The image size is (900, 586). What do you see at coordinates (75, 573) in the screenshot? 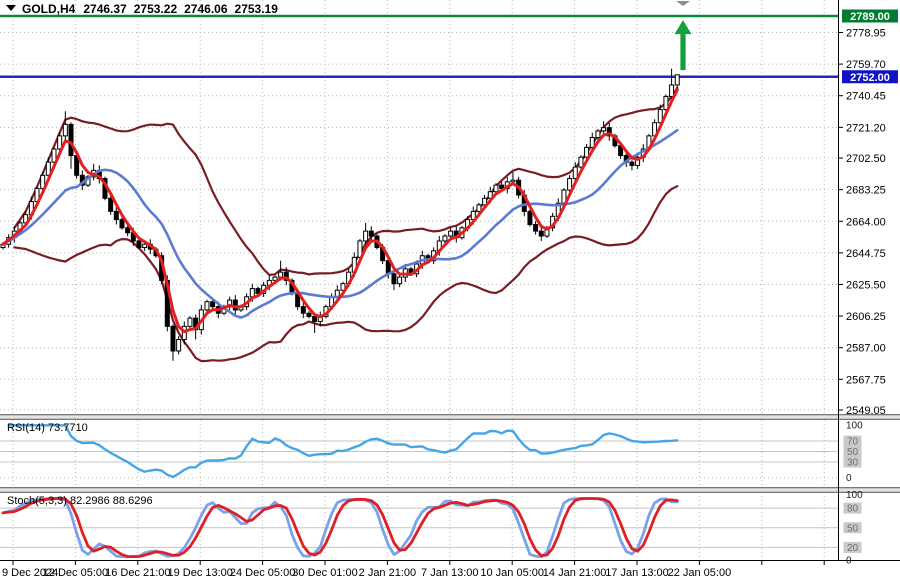
I see `time-tick-label: 12 Dec 05:00` at bounding box center [75, 573].